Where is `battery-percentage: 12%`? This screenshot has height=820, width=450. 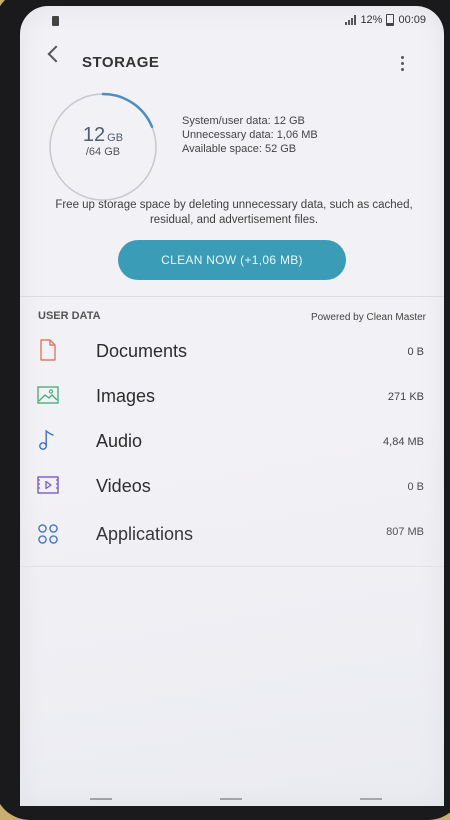
battery-percentage: 12% is located at coordinates (371, 20).